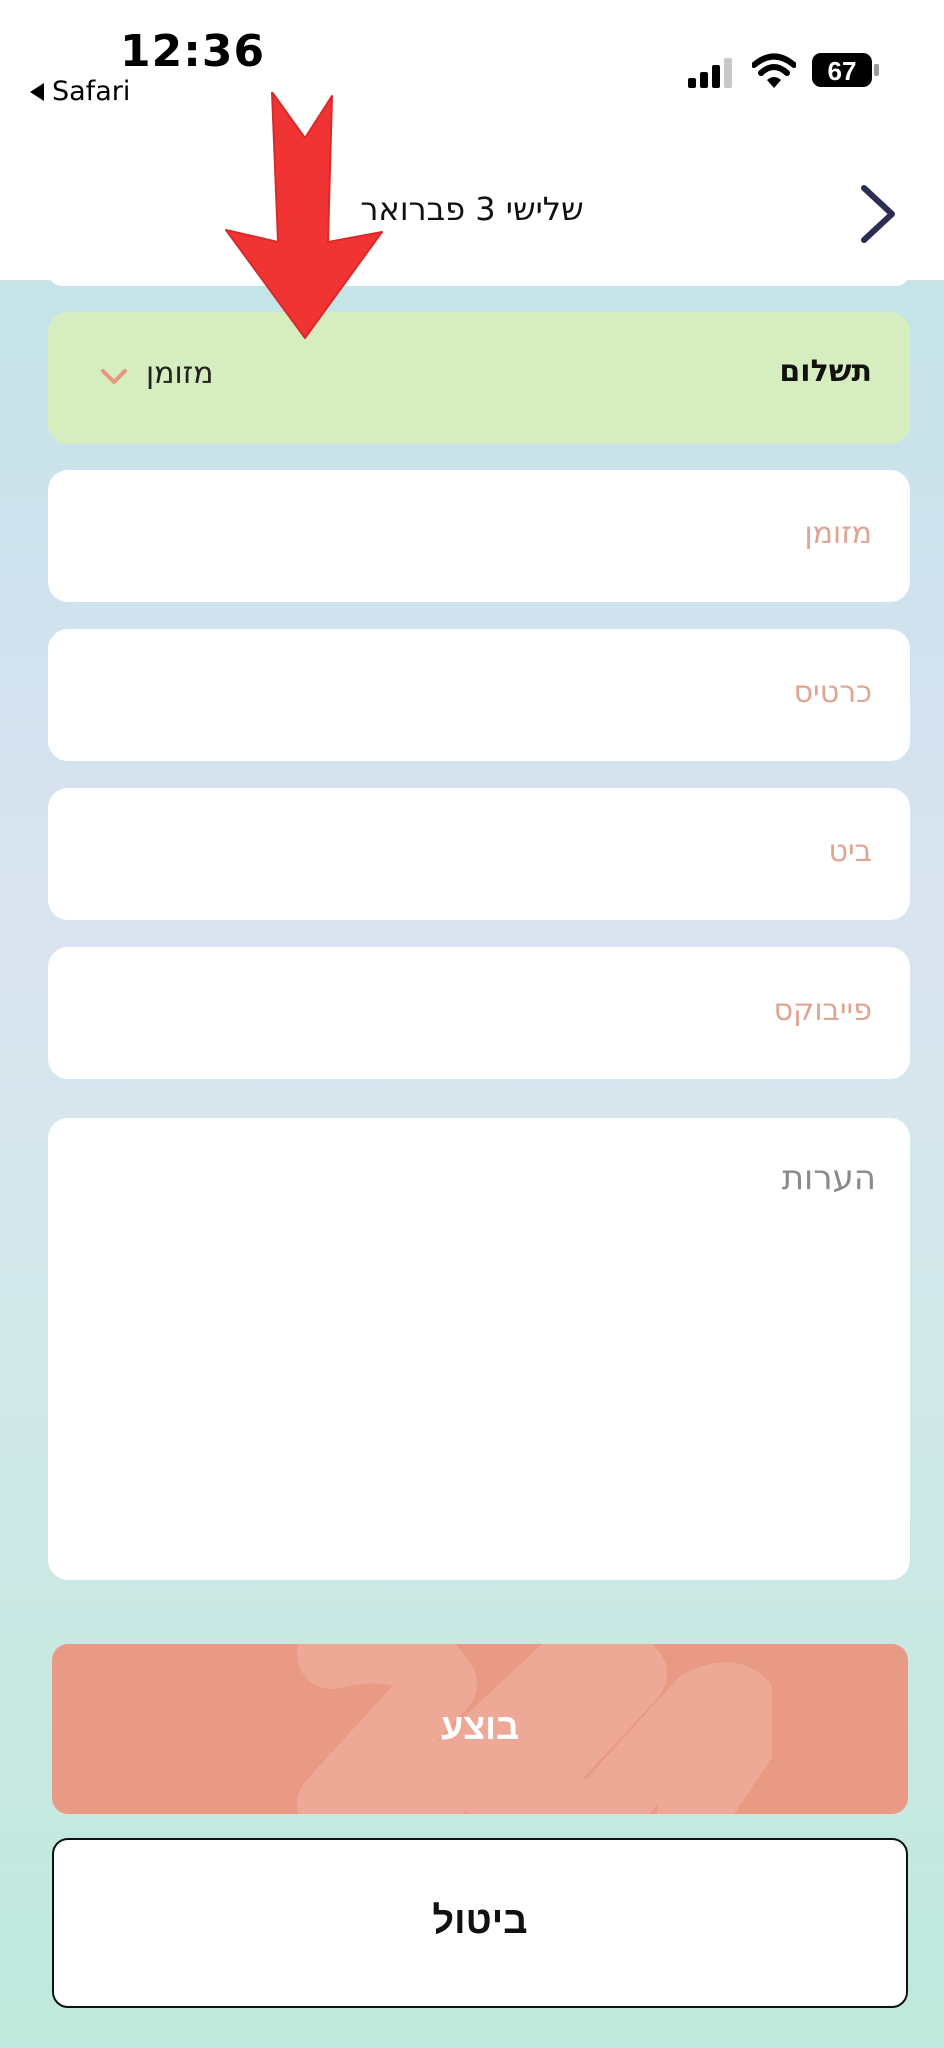  What do you see at coordinates (825, 371) in the screenshot?
I see `payment-label: תשלום` at bounding box center [825, 371].